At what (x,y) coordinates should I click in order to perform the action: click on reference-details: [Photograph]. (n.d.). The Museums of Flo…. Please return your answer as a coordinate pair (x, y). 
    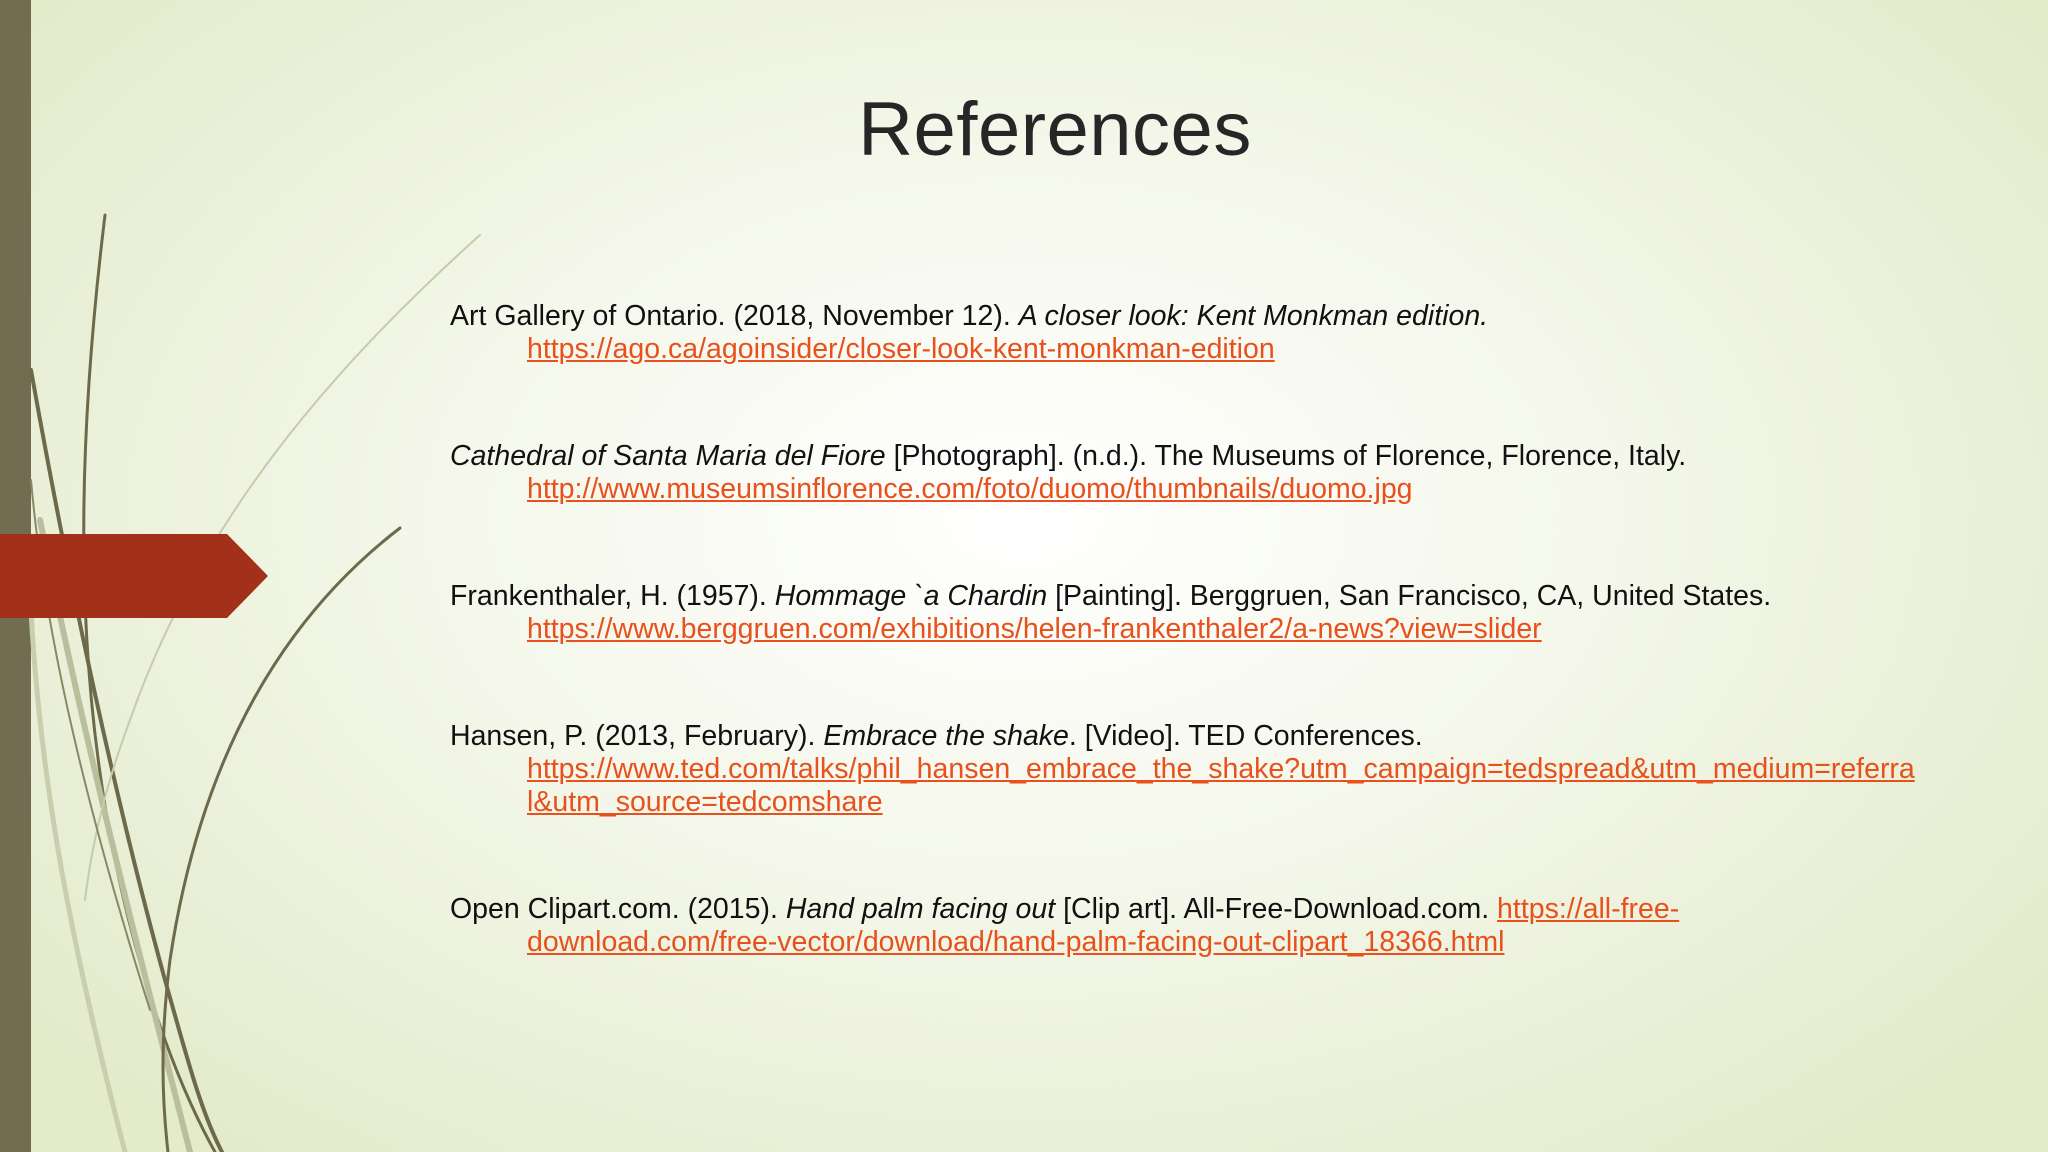
    Looking at the image, I should click on (1286, 456).